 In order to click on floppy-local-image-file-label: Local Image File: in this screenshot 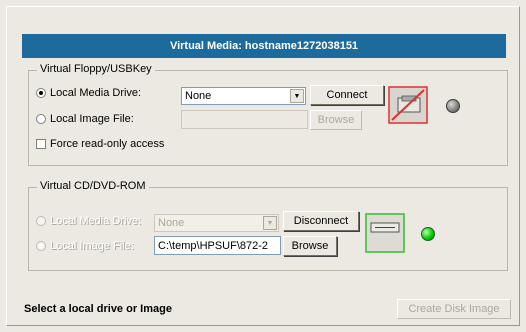, I will do `click(92, 119)`.